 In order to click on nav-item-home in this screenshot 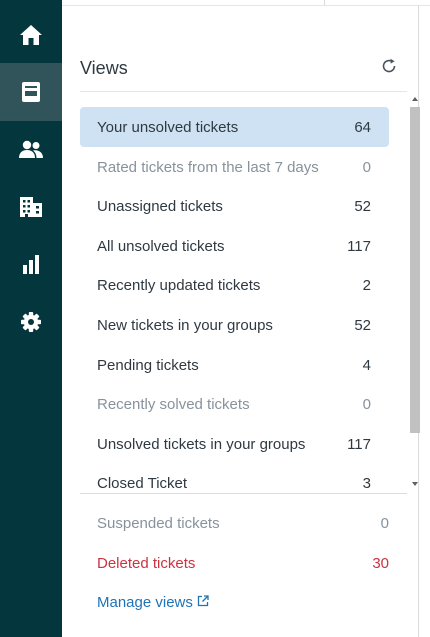, I will do `click(31, 35)`.